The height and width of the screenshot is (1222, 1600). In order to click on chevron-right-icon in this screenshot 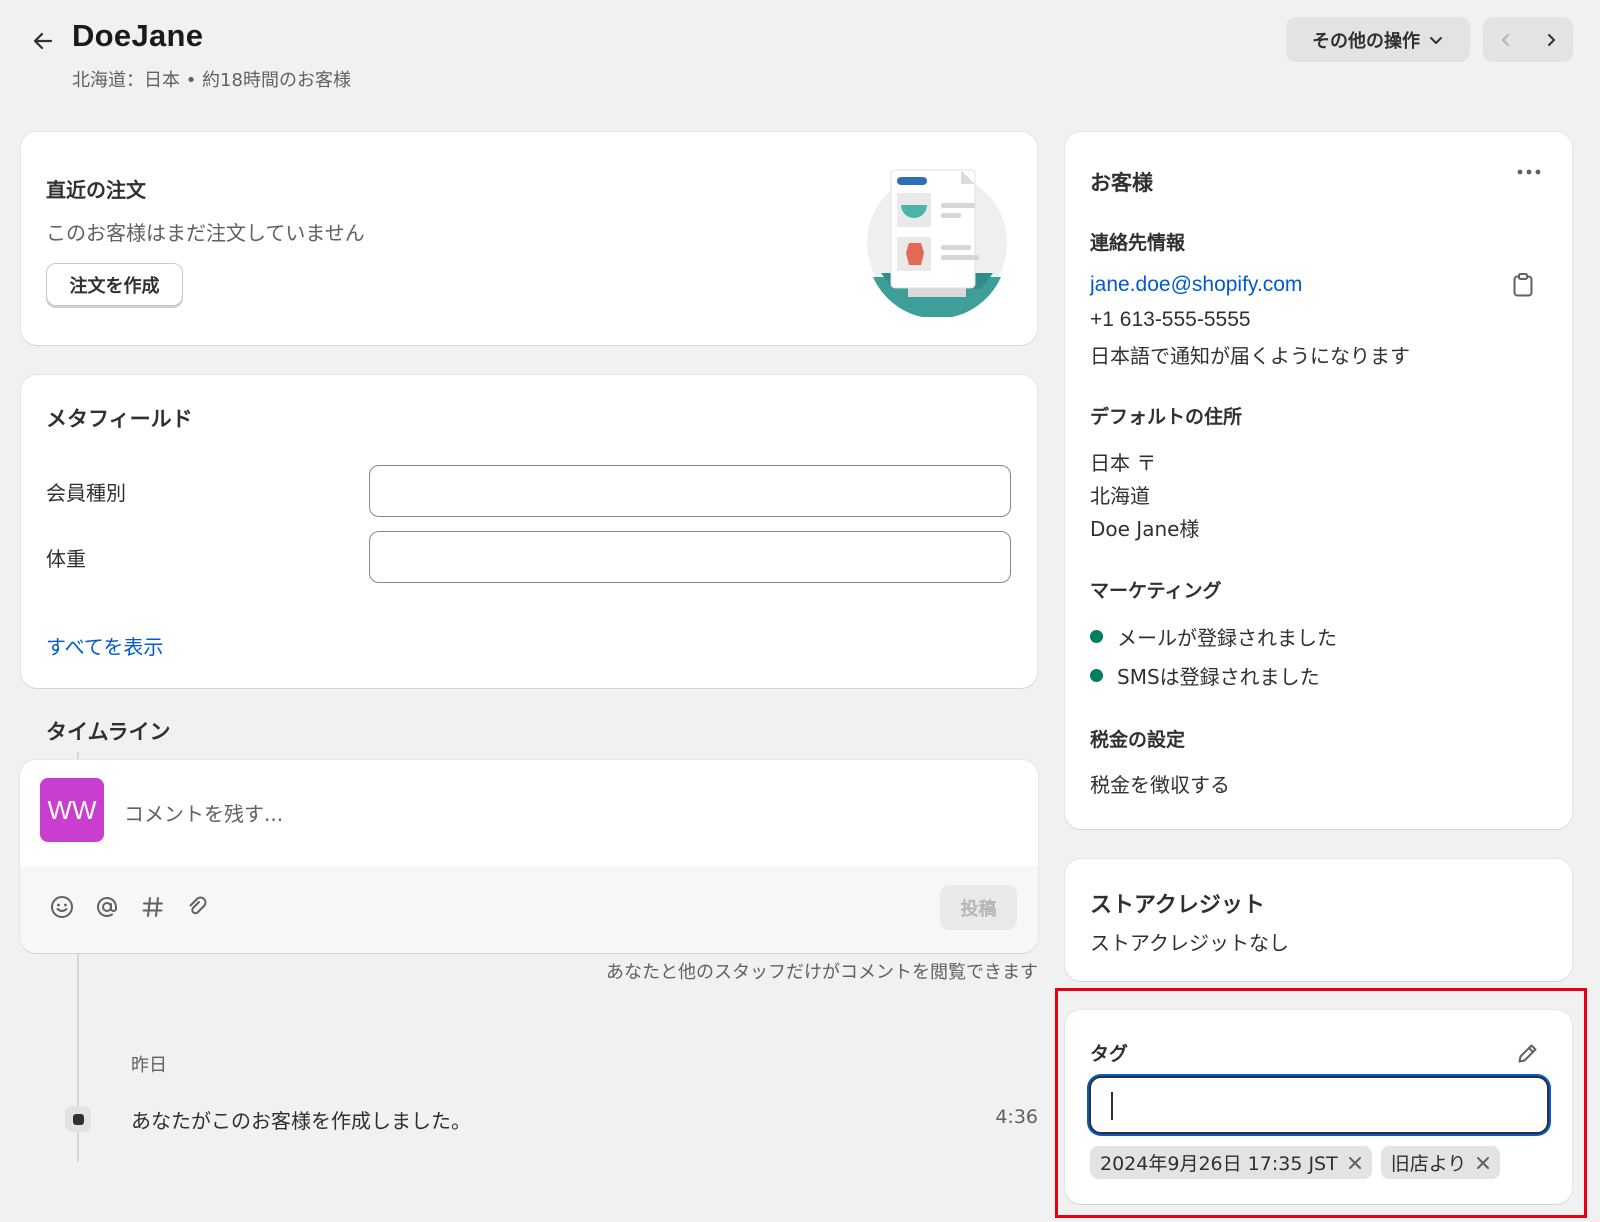, I will do `click(1551, 39)`.